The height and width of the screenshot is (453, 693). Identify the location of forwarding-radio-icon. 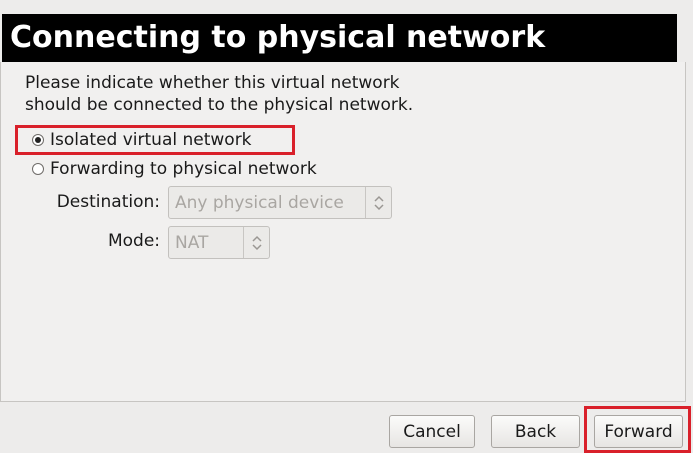
(38, 169).